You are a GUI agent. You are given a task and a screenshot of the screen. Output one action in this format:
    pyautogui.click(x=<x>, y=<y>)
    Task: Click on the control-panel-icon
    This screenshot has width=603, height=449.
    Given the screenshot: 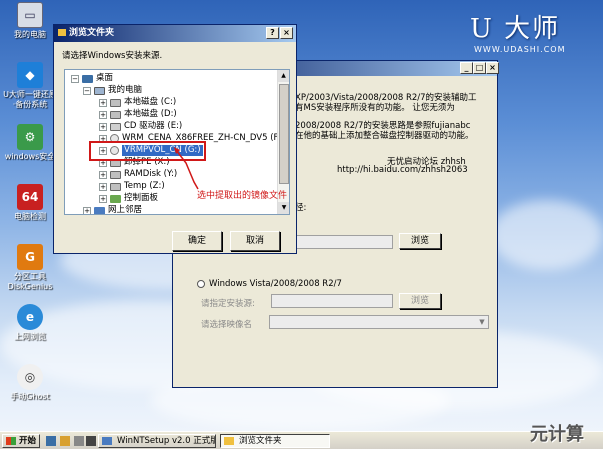 What is the action you would take?
    pyautogui.click(x=115, y=198)
    